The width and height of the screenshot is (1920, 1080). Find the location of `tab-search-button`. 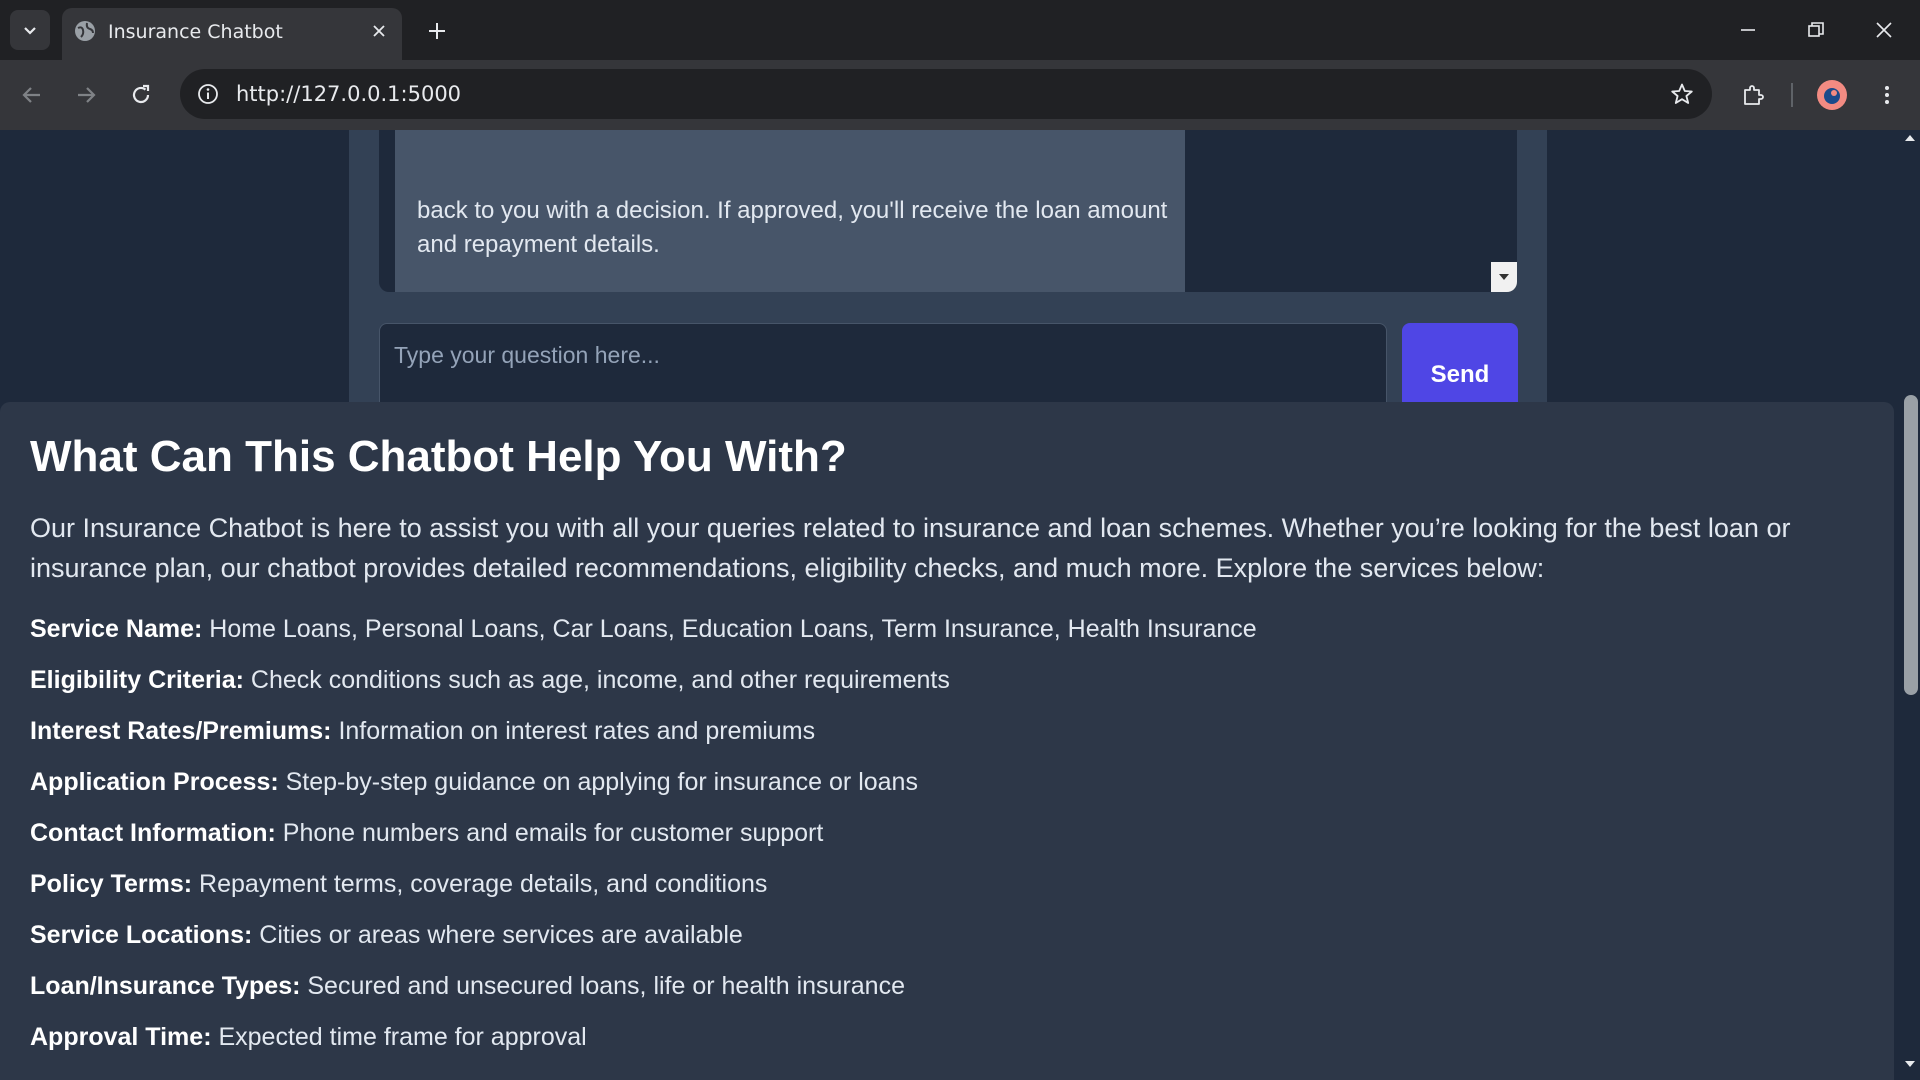

tab-search-button is located at coordinates (30, 30).